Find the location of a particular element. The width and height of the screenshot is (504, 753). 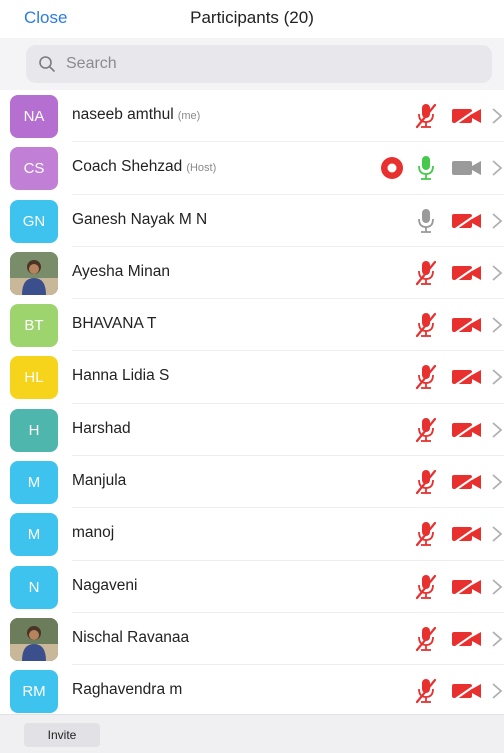

participant-name: Raghavendra m is located at coordinates (127, 690).